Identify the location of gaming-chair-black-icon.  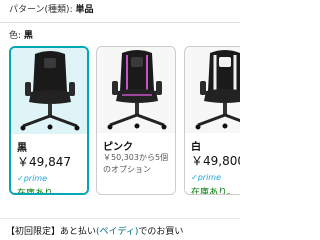
(50, 91).